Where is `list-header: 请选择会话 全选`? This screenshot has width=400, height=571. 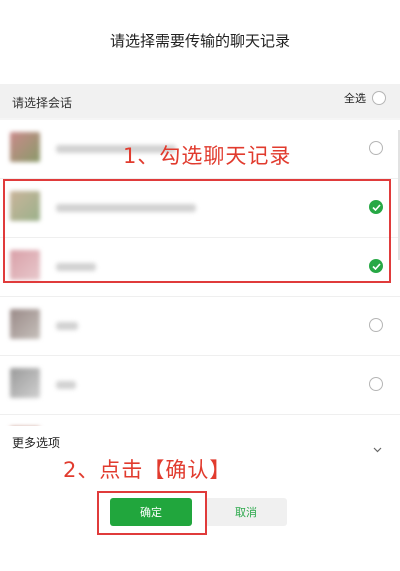
list-header: 请选择会话 全选 is located at coordinates (200, 101).